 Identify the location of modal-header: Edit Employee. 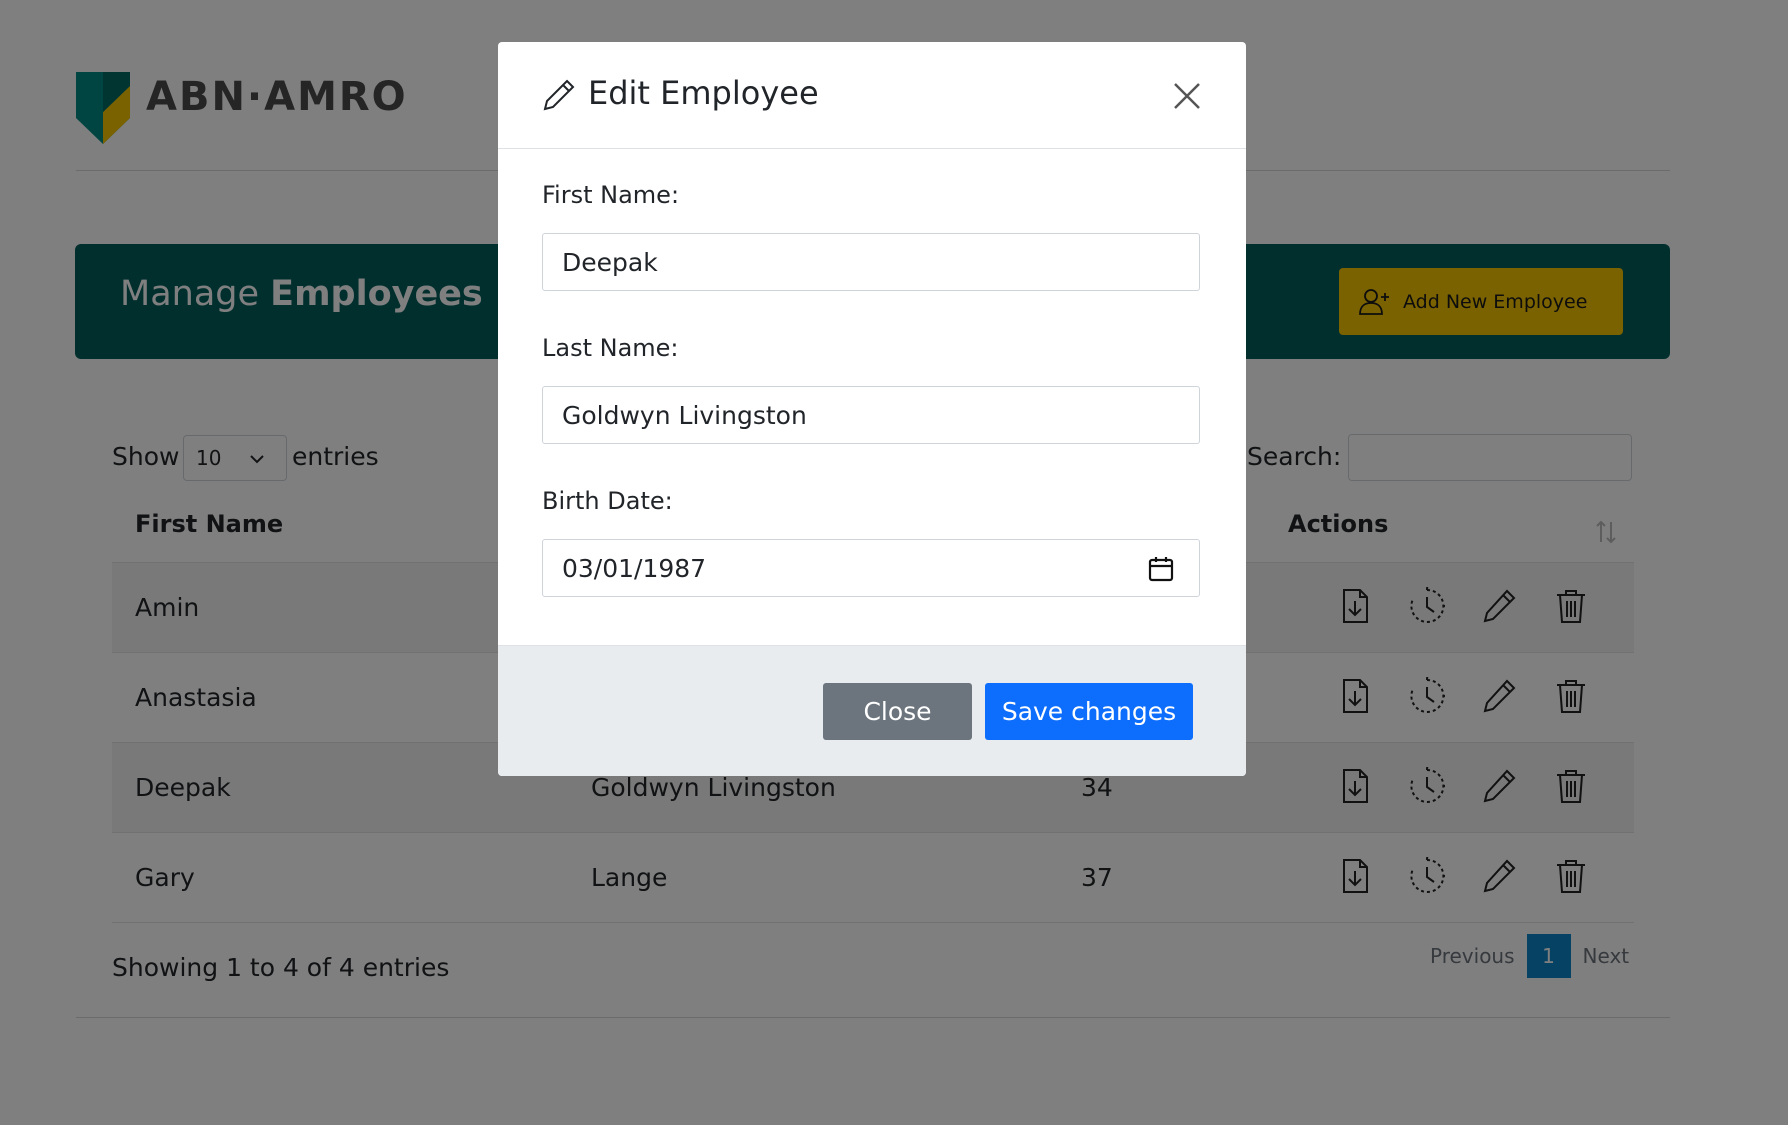
(872, 95).